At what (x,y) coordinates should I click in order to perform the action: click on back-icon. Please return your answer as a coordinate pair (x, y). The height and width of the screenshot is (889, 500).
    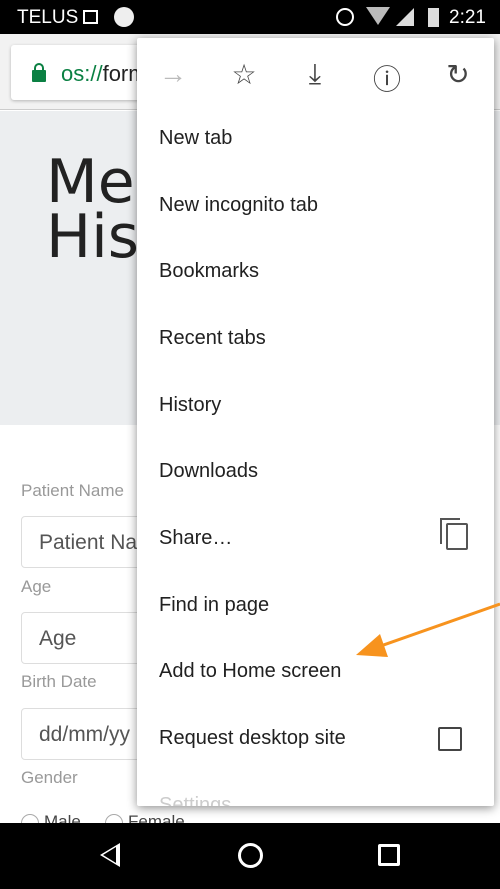
    Looking at the image, I should click on (110, 855).